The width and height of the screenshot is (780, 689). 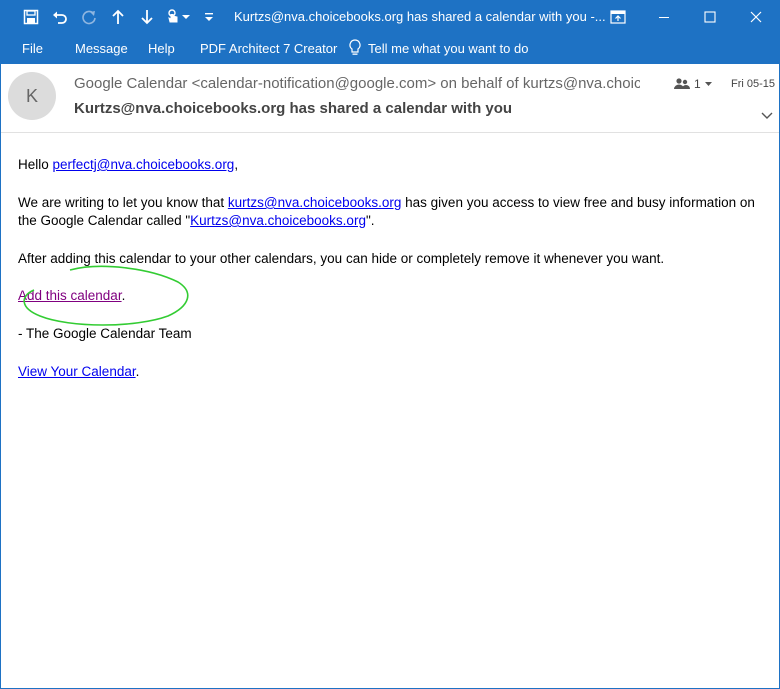 I want to click on view-calendar-line: View Your Calendar., so click(x=78, y=372).